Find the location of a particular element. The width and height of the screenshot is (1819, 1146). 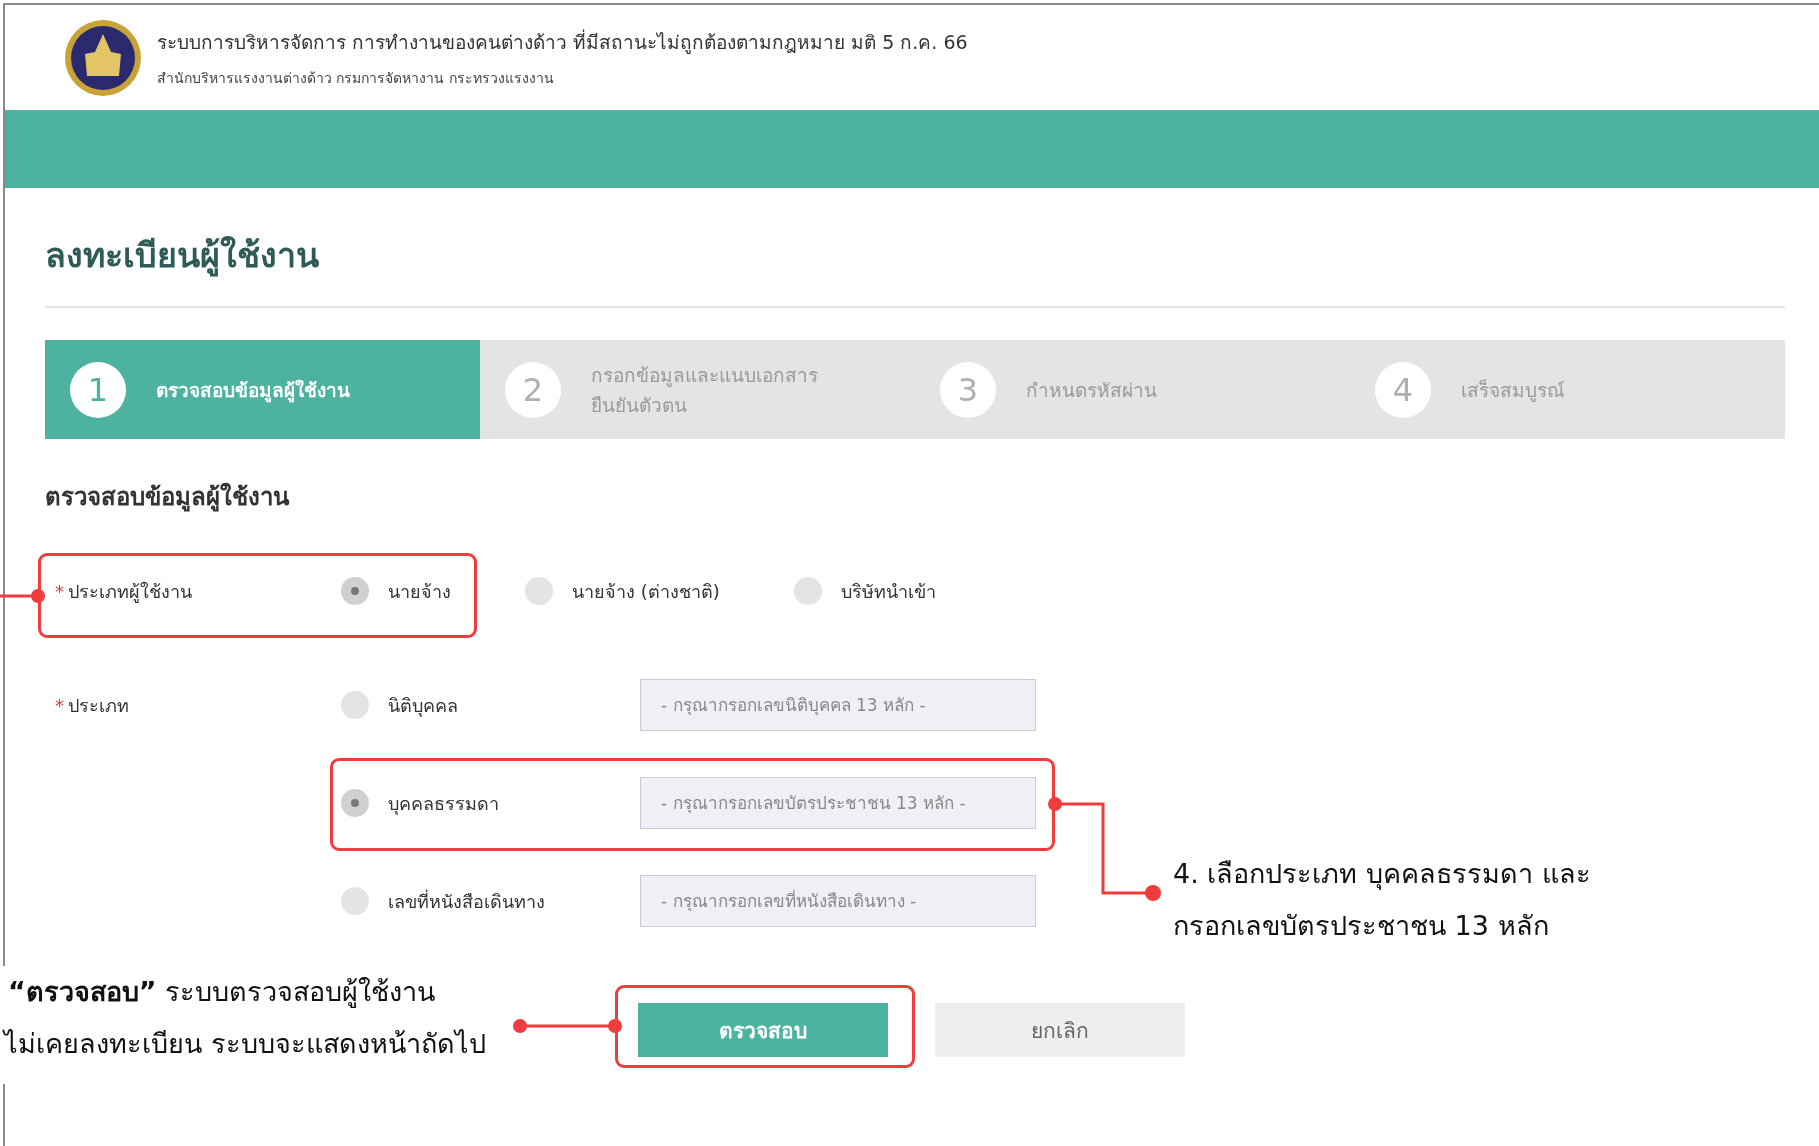

input-field: - กรุณากรอกเลขนิติบุคคล 13 หลัก - is located at coordinates (838, 705).